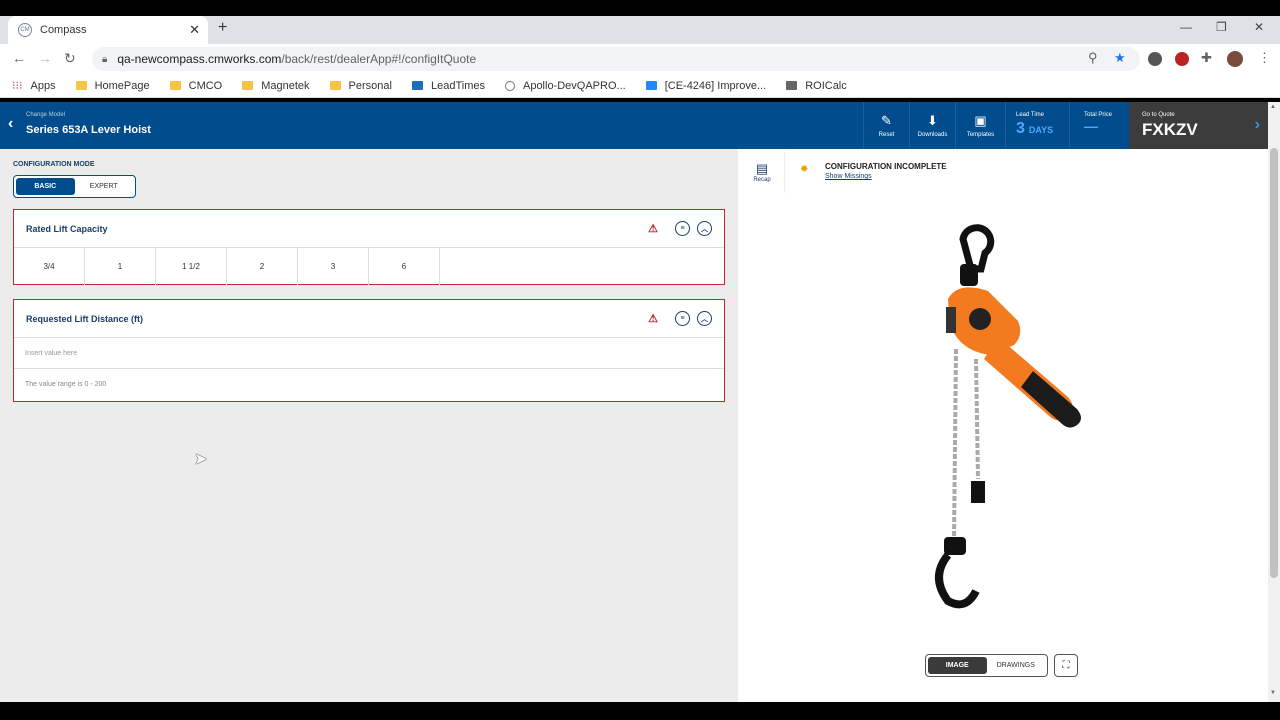  Describe the element at coordinates (1158, 115) in the screenshot. I see `go-to-quote-label: Go to Quote` at that location.